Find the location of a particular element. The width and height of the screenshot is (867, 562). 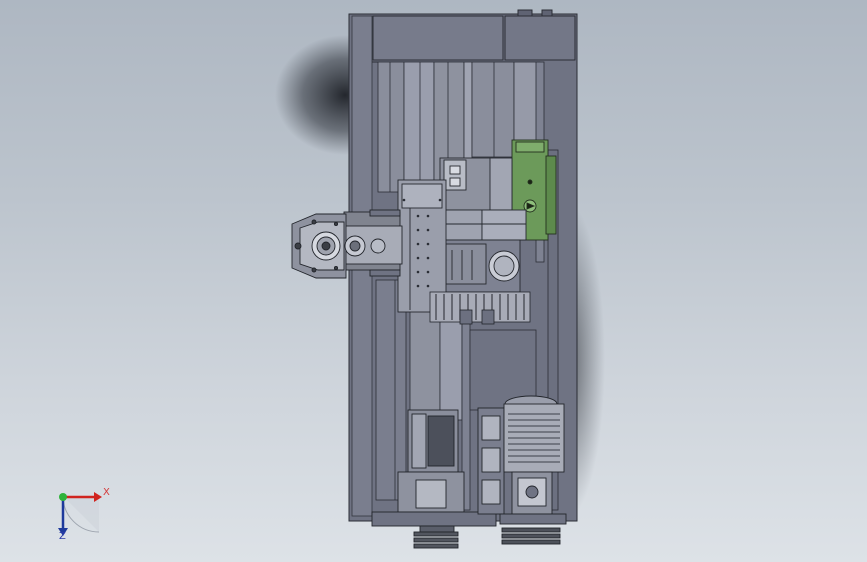

coordinate-triad is located at coordinates (80, 514).